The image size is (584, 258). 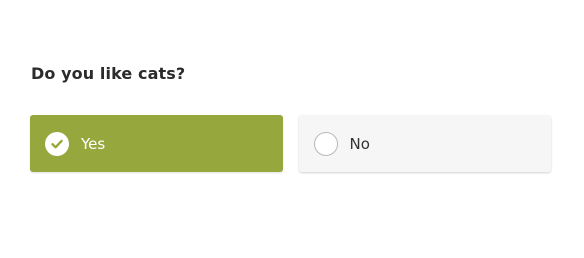 What do you see at coordinates (424, 143) in the screenshot?
I see `option-no: No` at bounding box center [424, 143].